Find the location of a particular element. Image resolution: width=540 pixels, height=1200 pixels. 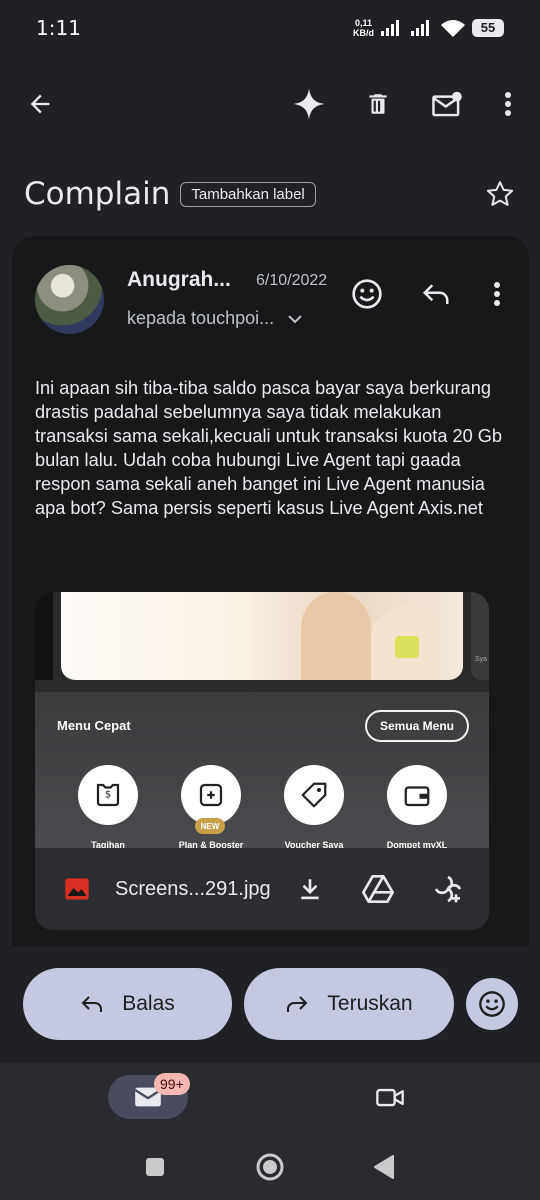

add-to-photos-button is located at coordinates (448, 889).